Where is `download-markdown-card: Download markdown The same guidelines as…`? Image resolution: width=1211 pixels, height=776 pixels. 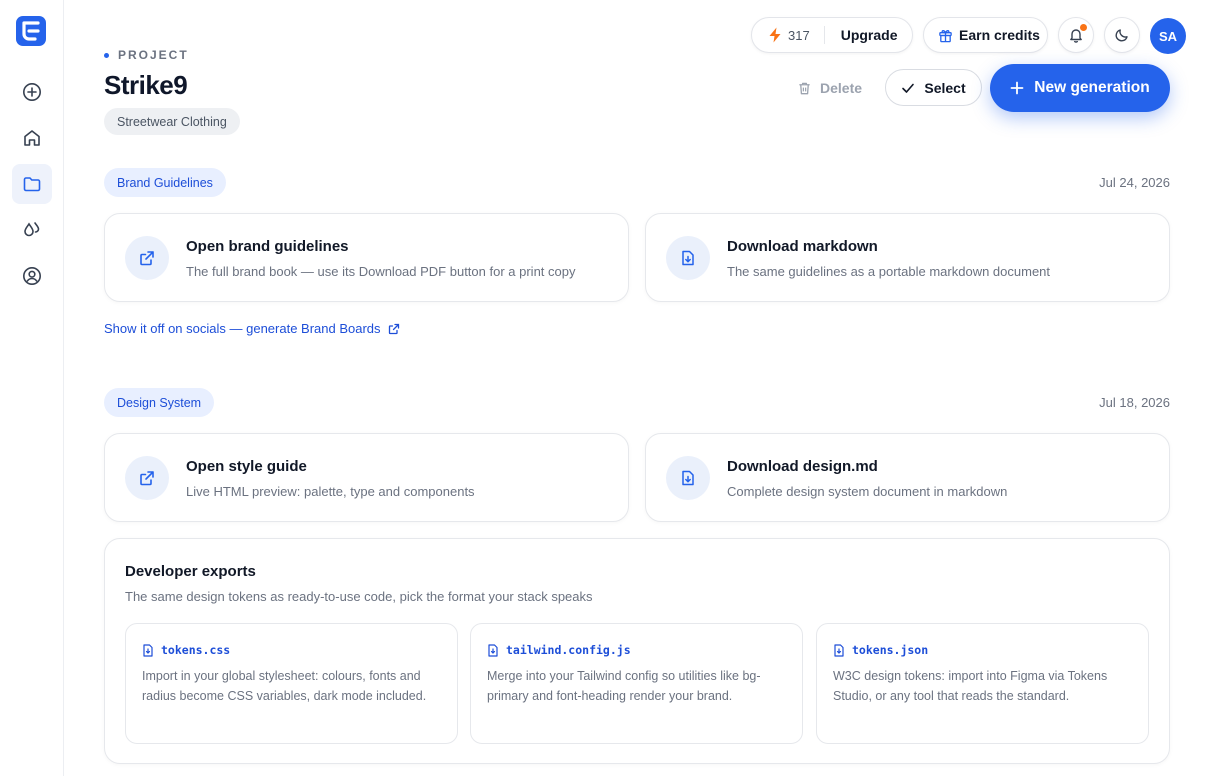
download-markdown-card: Download markdown The same guidelines as… is located at coordinates (907, 257).